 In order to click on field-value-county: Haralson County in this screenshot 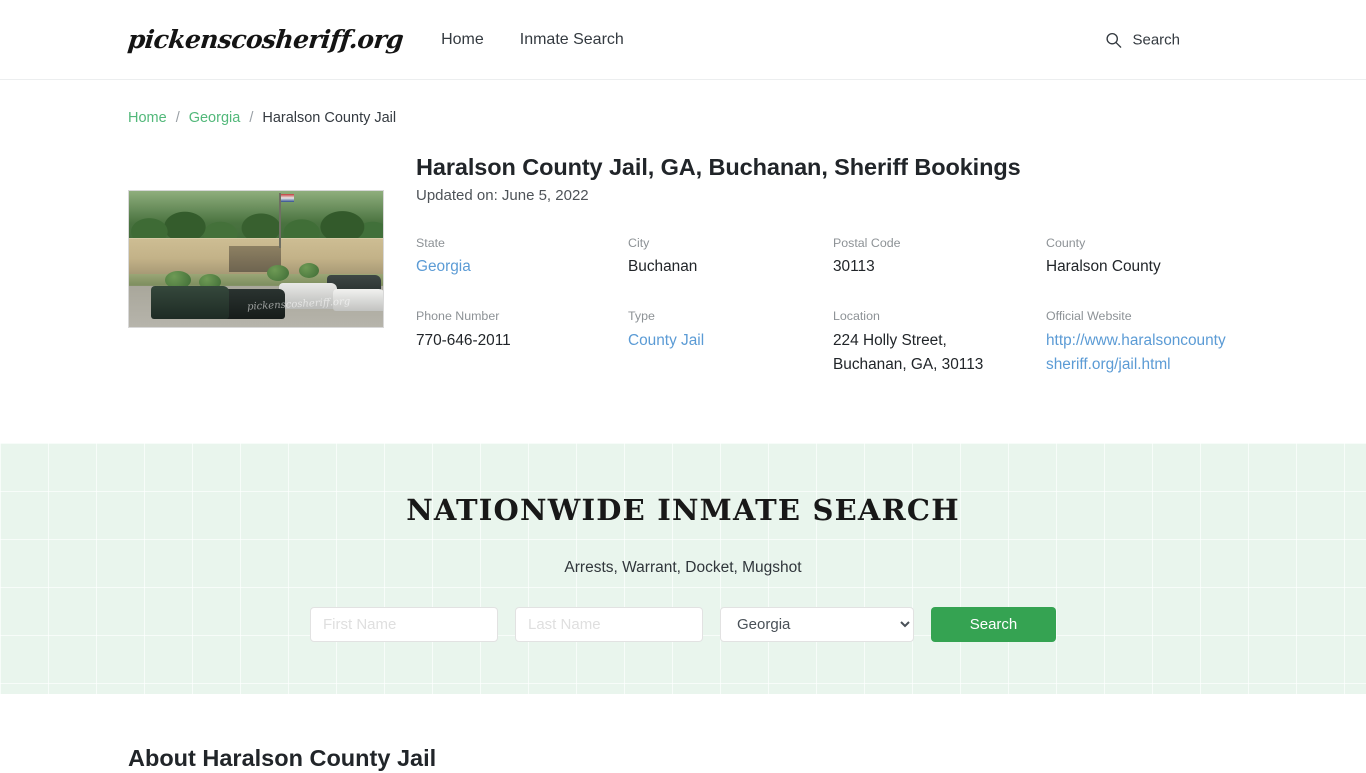, I will do `click(1103, 267)`.